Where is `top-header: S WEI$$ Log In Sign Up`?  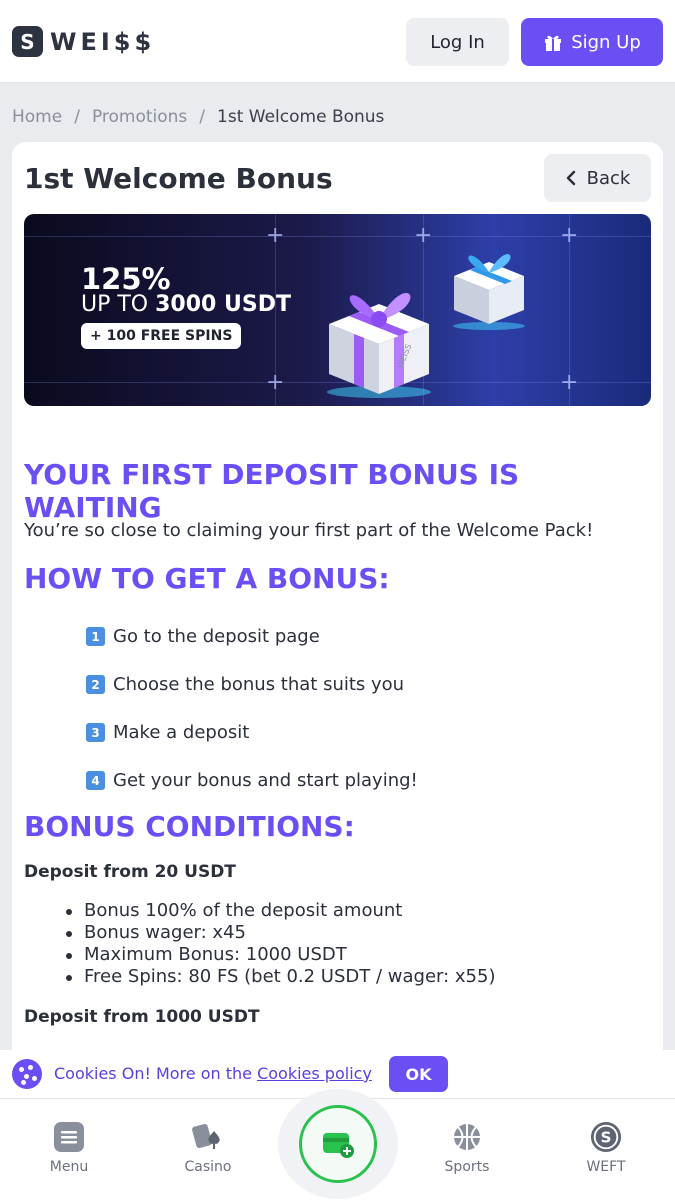
top-header: S WEI$$ Log In Sign Up is located at coordinates (337, 41).